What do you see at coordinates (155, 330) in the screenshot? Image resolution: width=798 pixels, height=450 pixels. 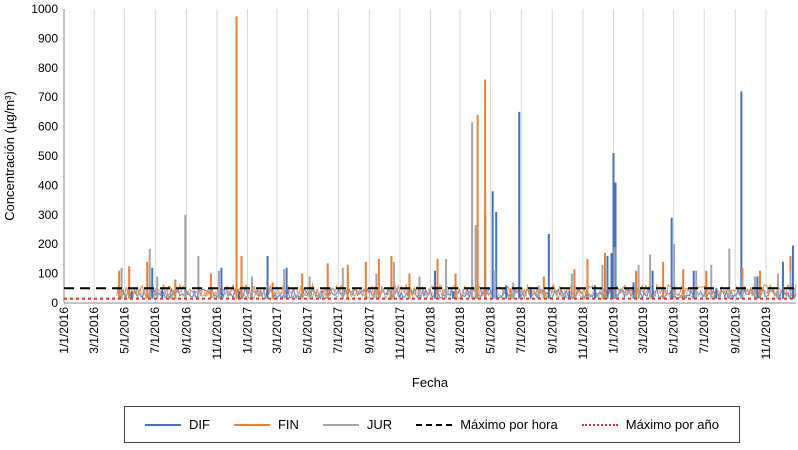 I see `x-tick-label: 7/1/2016` at bounding box center [155, 330].